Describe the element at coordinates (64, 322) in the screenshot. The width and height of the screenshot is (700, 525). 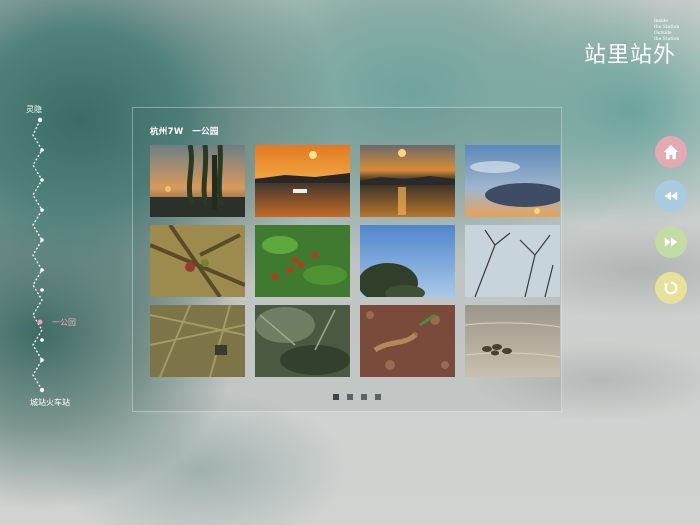
I see `route-current-label: 一公园` at that location.